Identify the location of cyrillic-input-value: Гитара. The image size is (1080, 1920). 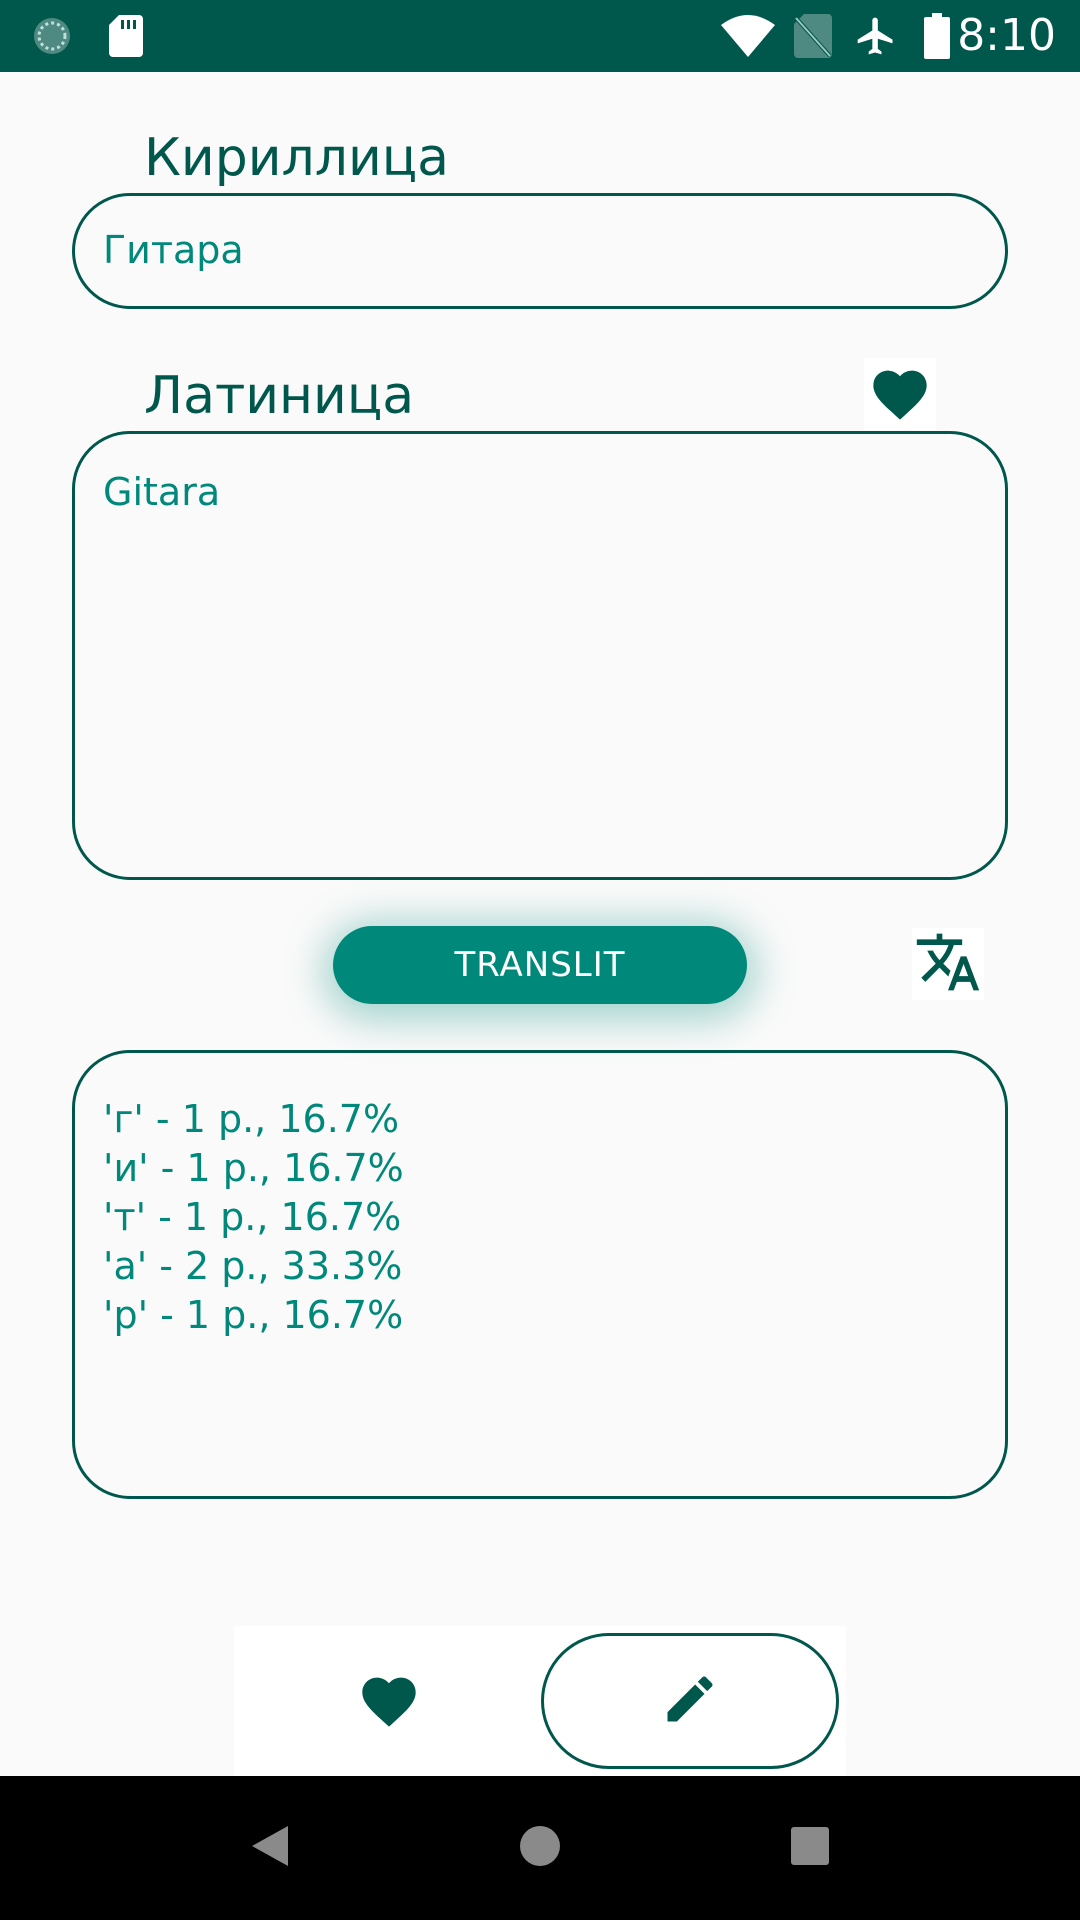
(173, 250).